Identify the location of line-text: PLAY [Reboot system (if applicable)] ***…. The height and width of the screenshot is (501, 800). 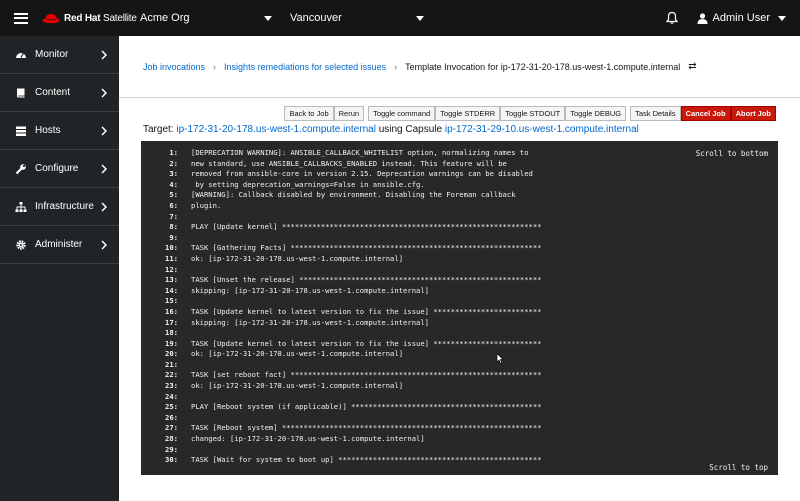
(366, 407).